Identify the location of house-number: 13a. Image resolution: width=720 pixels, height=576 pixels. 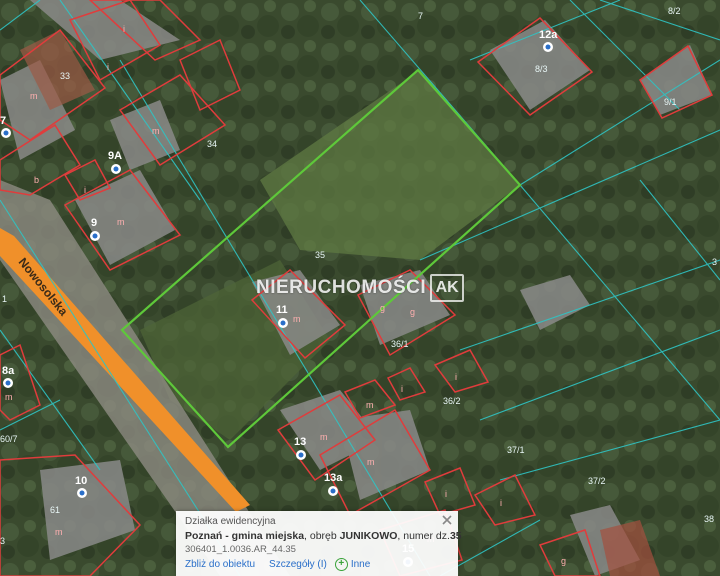
(333, 478).